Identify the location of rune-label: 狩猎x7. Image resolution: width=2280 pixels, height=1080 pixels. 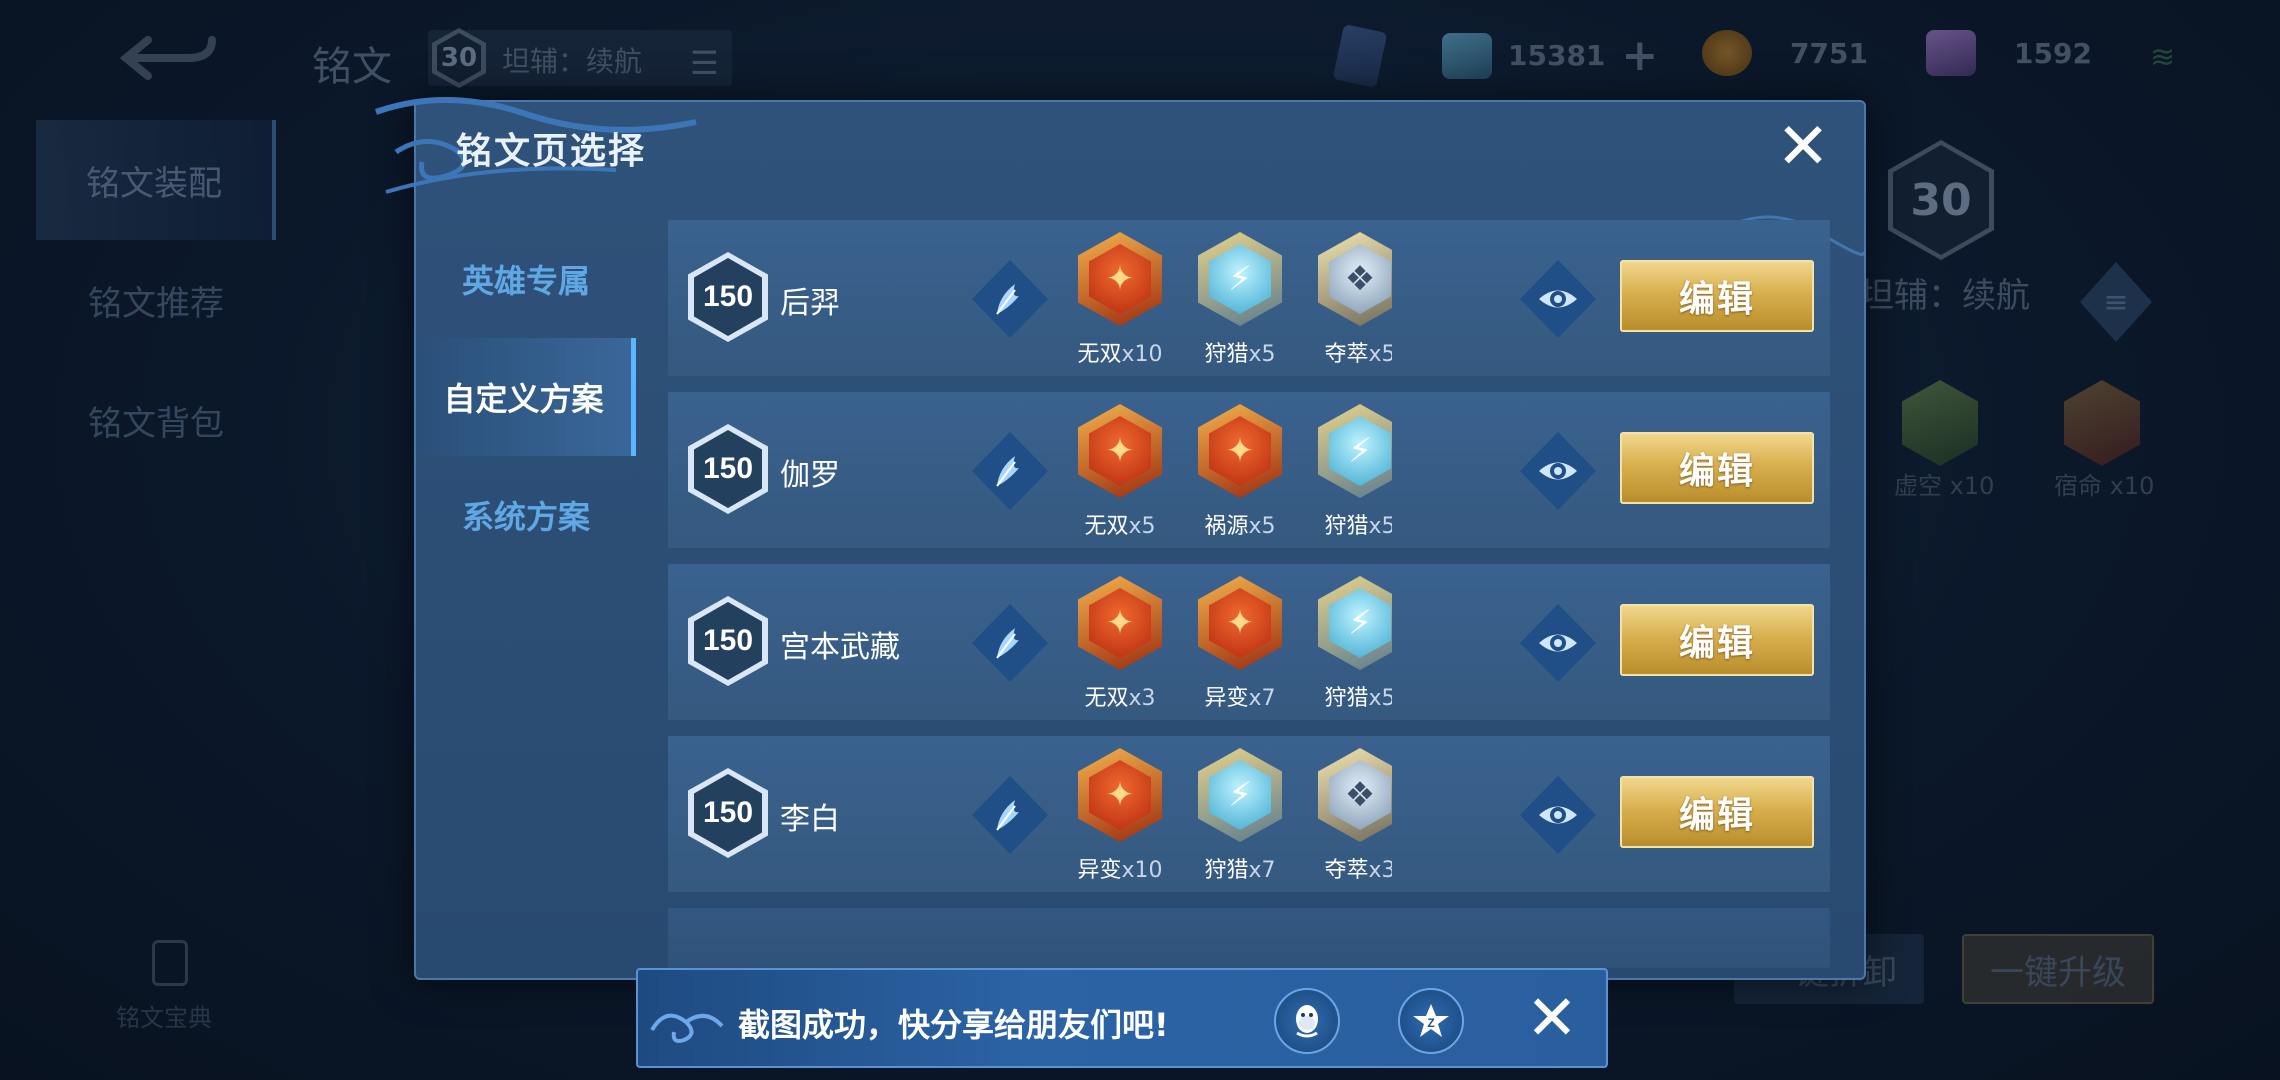
(1240, 870).